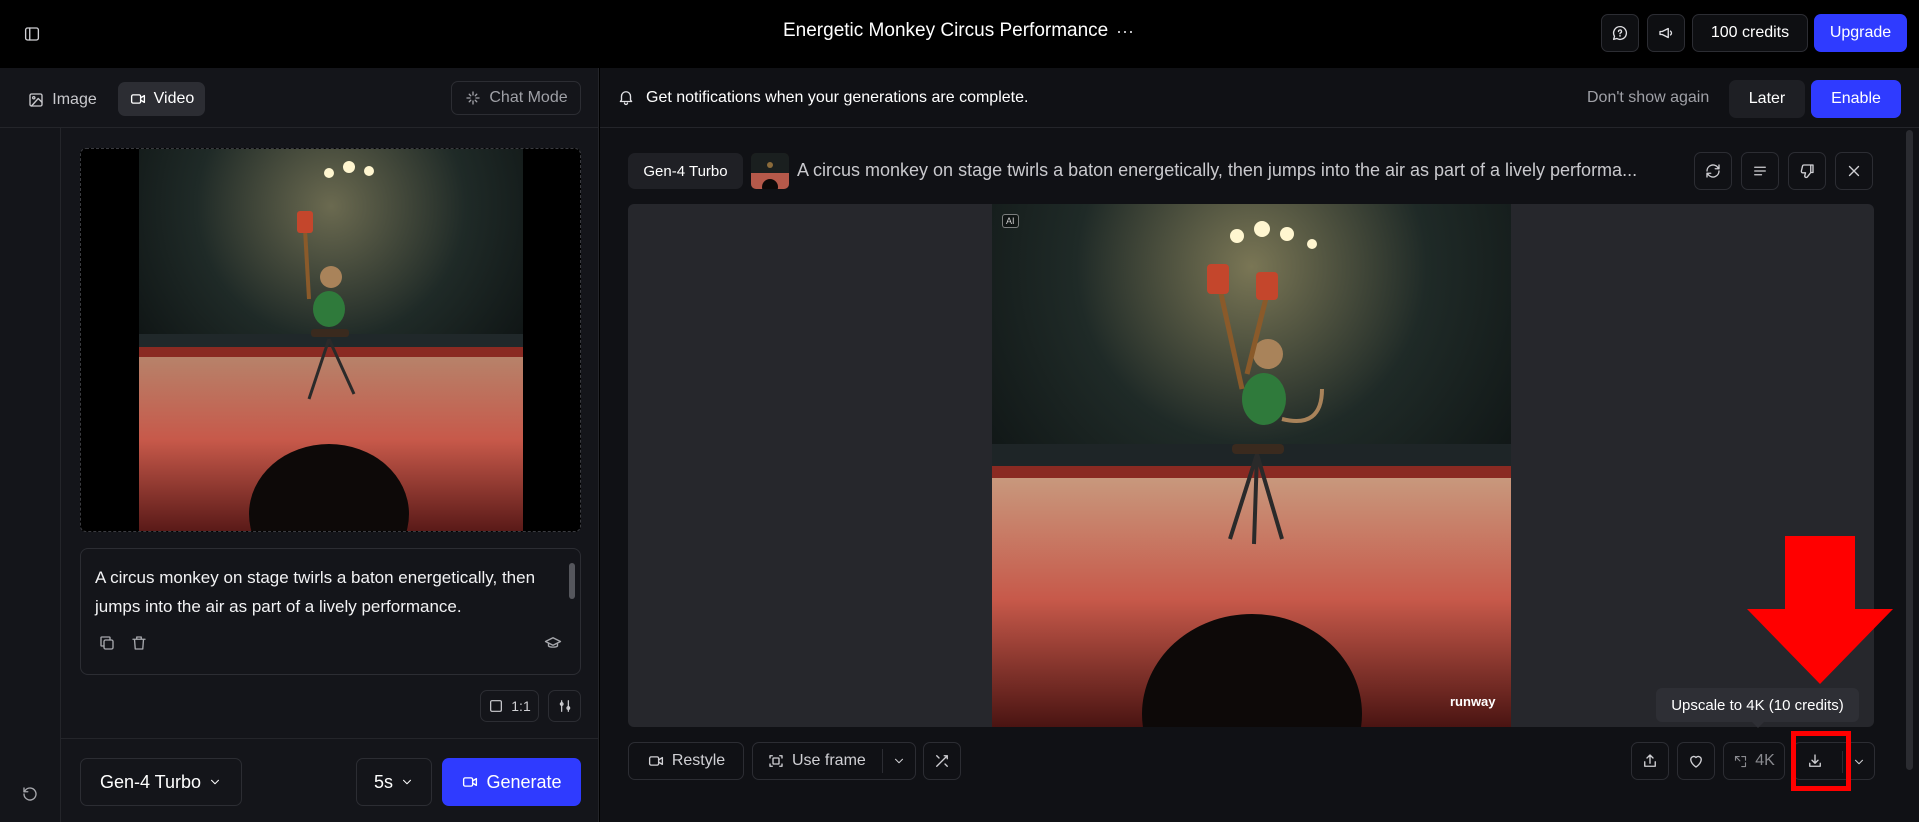 This screenshot has height=822, width=1919. I want to click on chat-mode-button: Chat Mode, so click(516, 98).